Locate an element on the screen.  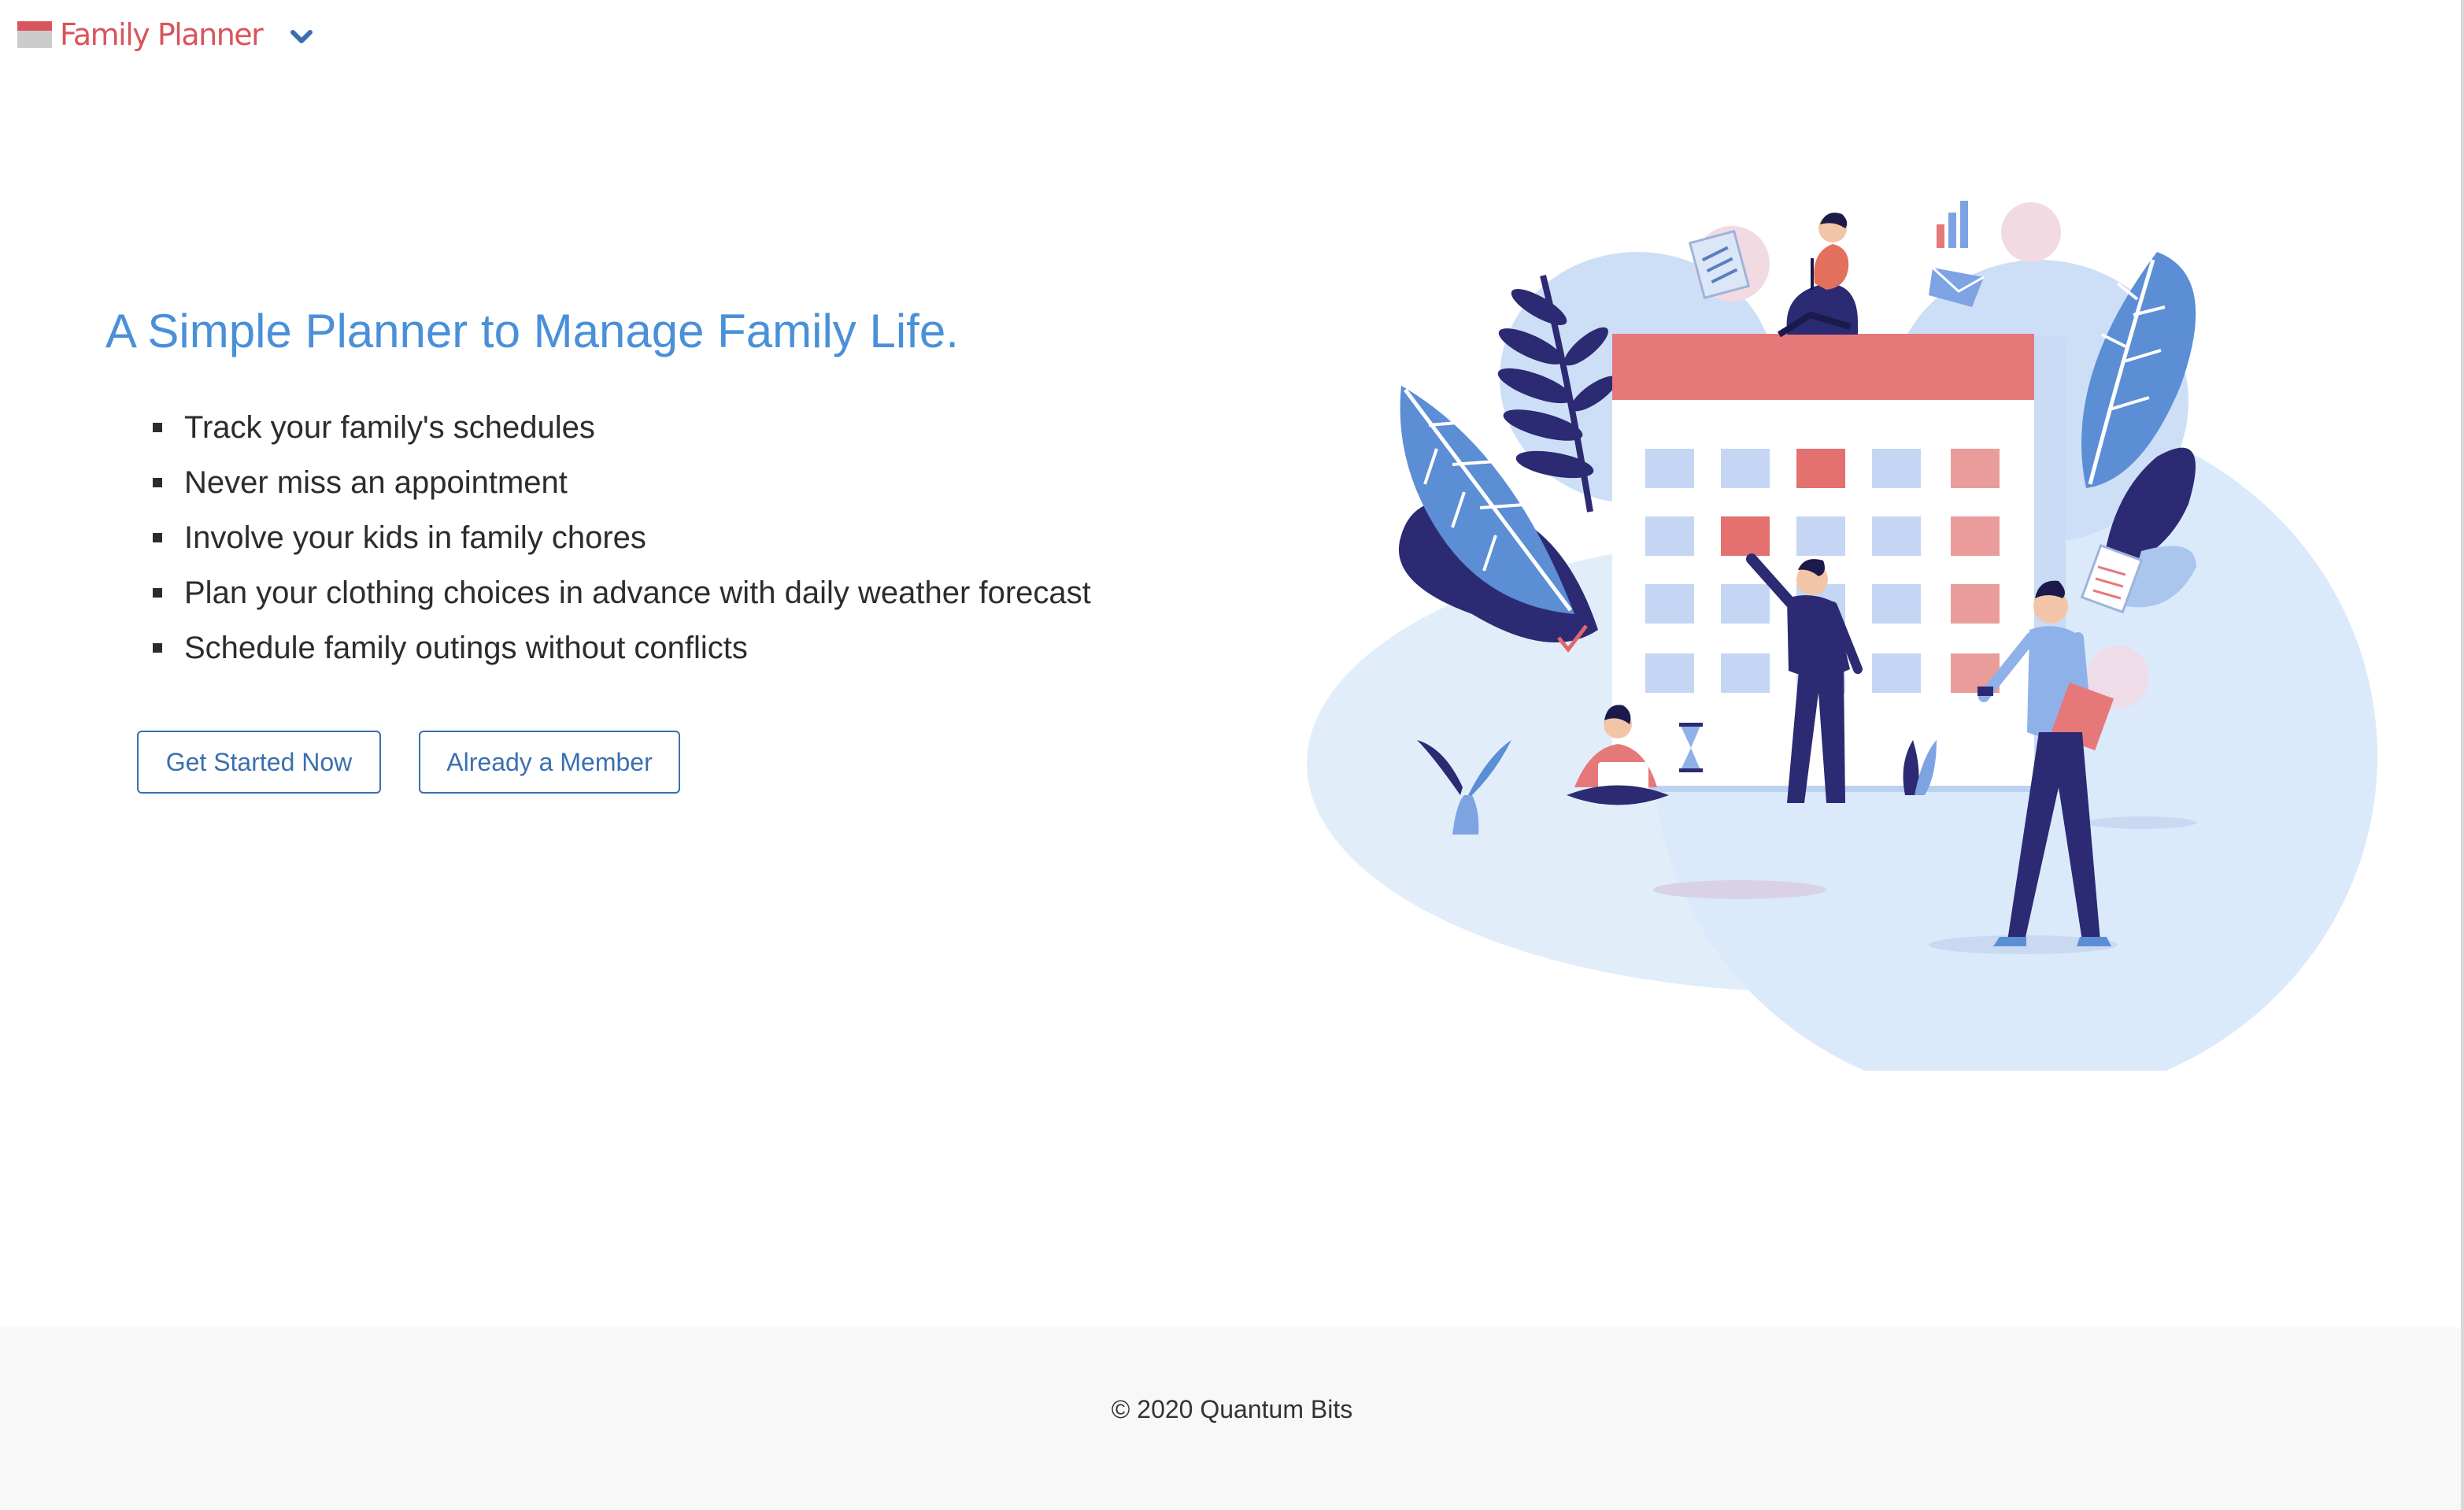
brand-name: Family Planner is located at coordinates (162, 34).